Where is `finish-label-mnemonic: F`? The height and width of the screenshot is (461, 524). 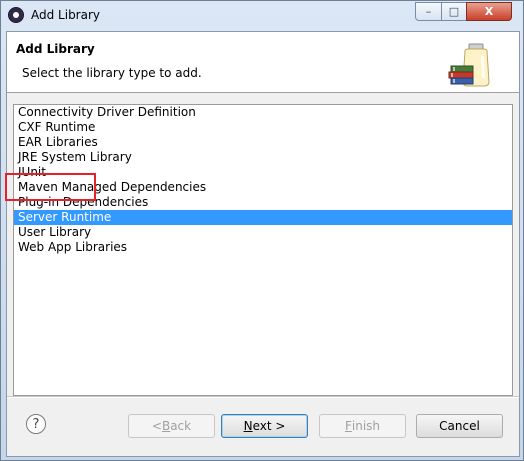
finish-label-mnemonic: F is located at coordinates (348, 426).